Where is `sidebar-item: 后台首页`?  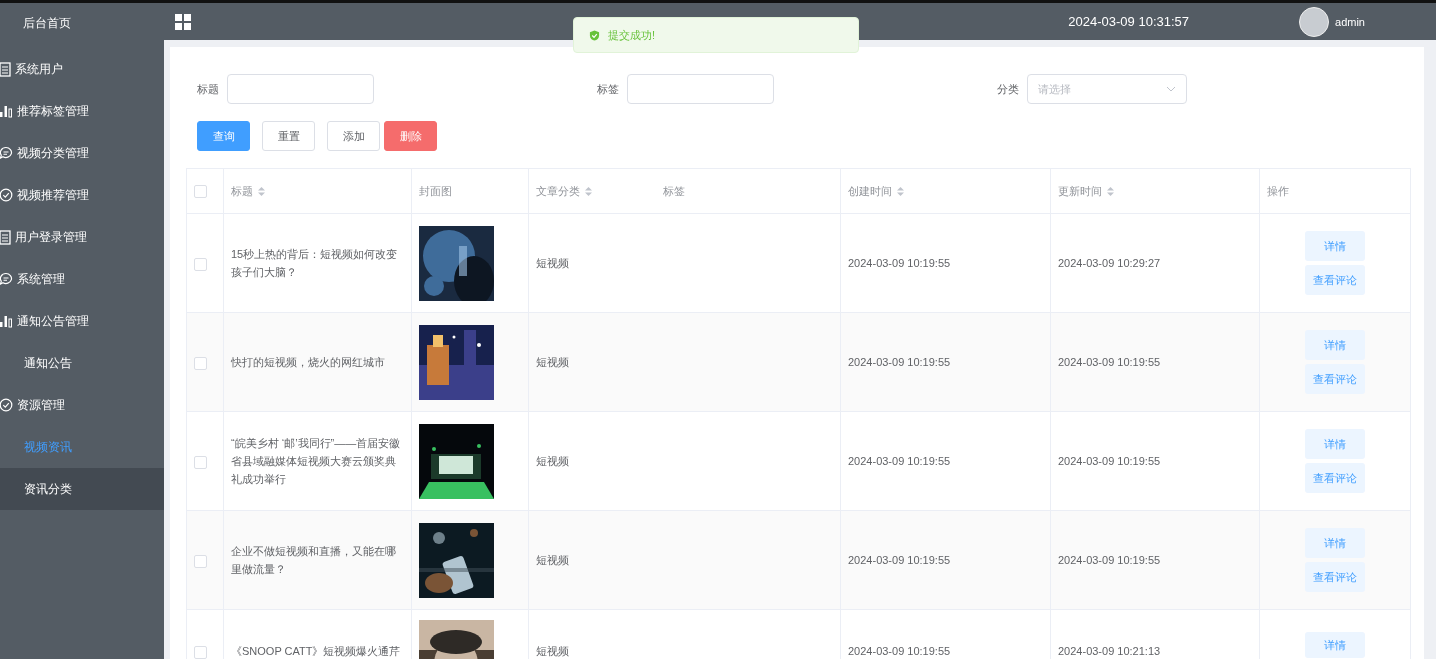 sidebar-item: 后台首页 is located at coordinates (82, 23).